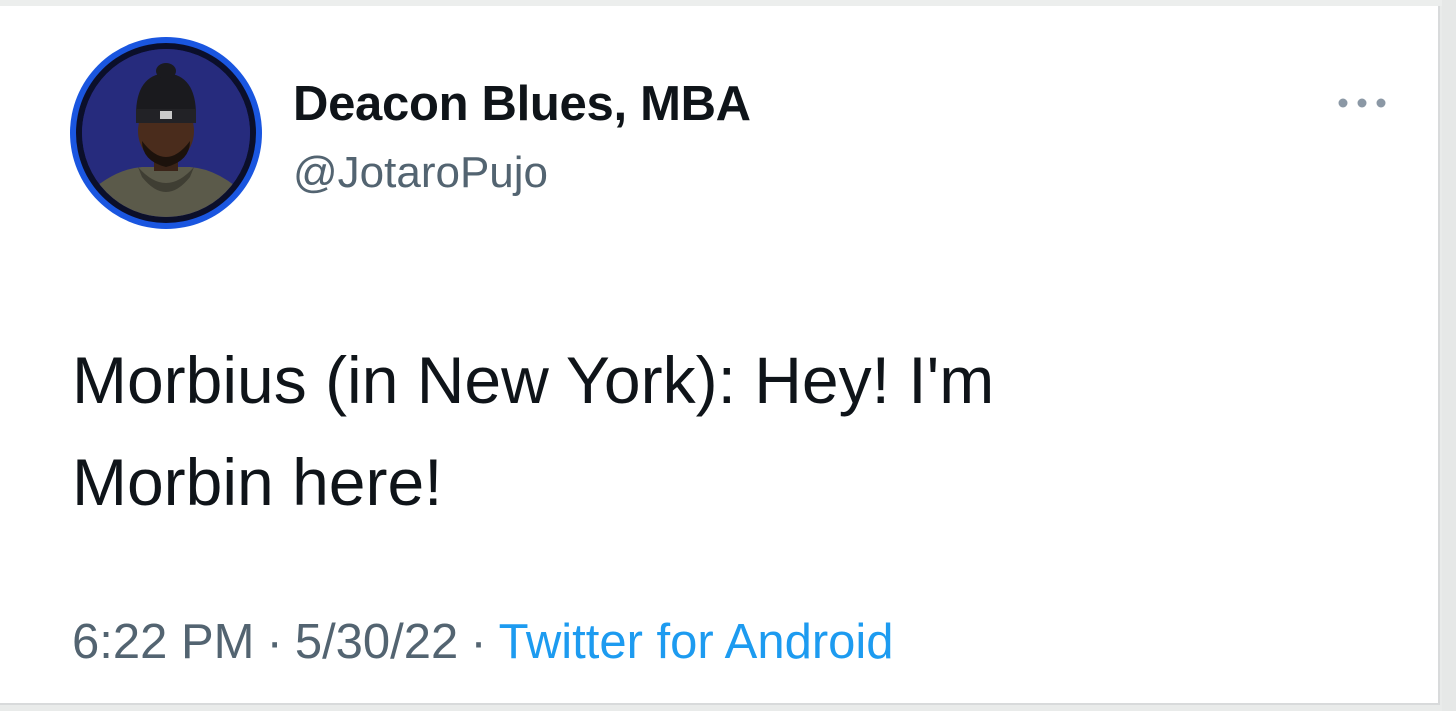  Describe the element at coordinates (163, 642) in the screenshot. I see `tweet-time: 6:22 PM` at that location.